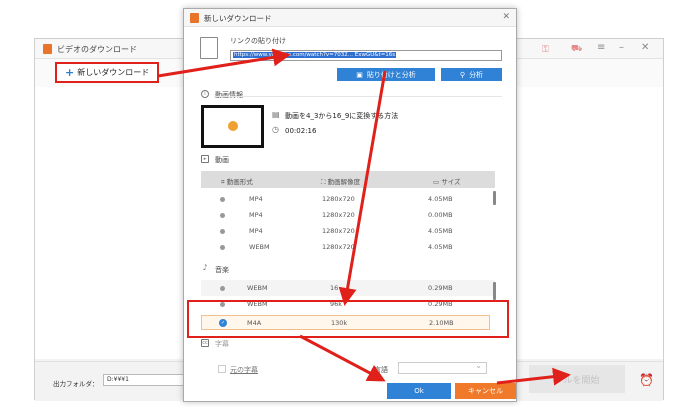  What do you see at coordinates (621, 47) in the screenshot?
I see `minimize-icon: –` at bounding box center [621, 47].